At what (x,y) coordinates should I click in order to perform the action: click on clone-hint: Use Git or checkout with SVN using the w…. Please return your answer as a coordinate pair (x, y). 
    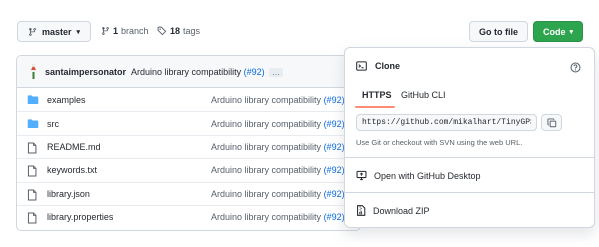
    Looking at the image, I should click on (439, 142).